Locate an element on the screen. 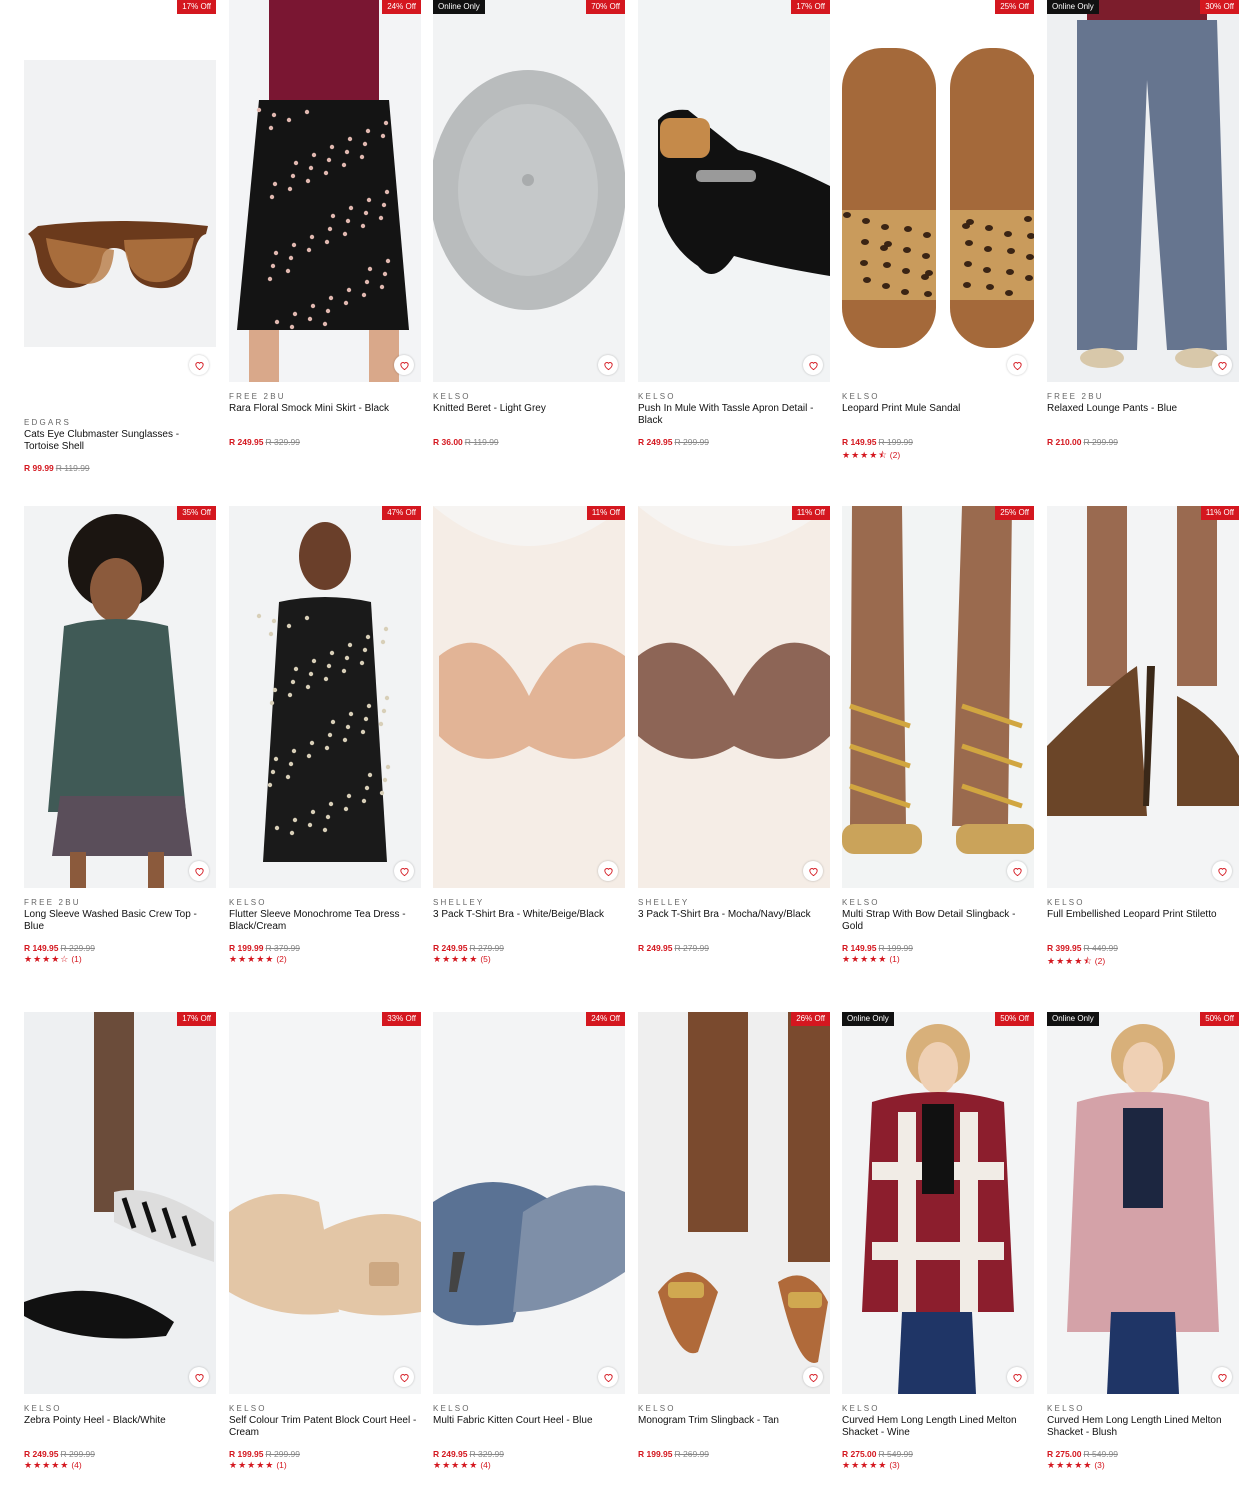  product-image: Online Only 30% Off is located at coordinates (1143, 191).